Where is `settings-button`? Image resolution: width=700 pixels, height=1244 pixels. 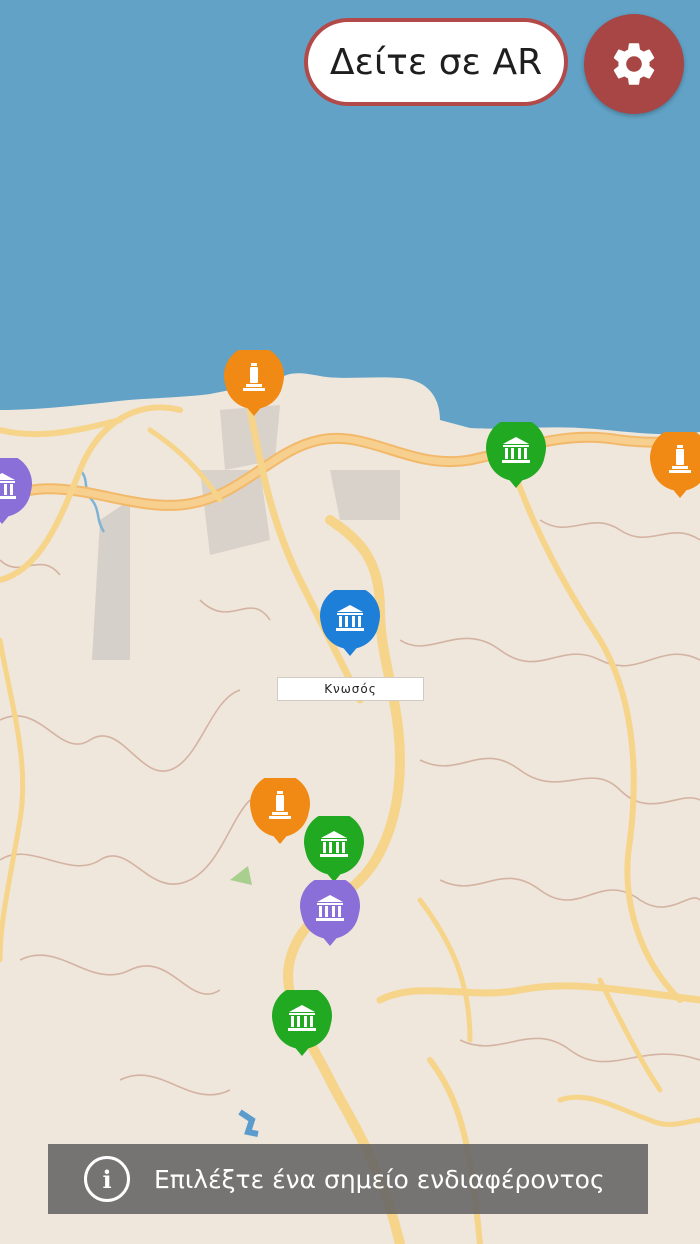
settings-button is located at coordinates (634, 64).